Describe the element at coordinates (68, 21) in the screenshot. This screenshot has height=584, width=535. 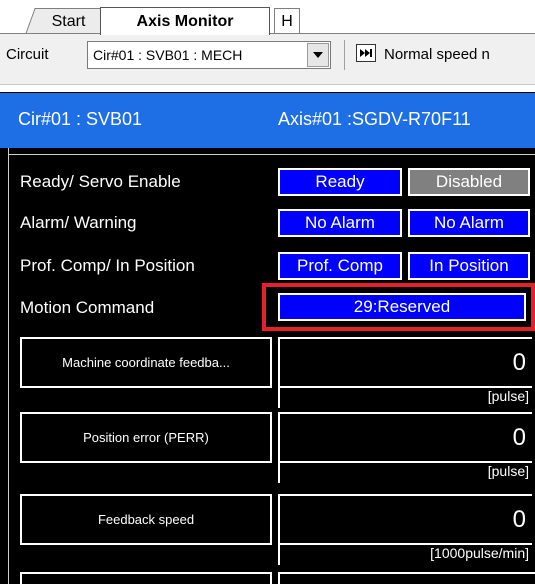
I see `tab-start-label: Start` at that location.